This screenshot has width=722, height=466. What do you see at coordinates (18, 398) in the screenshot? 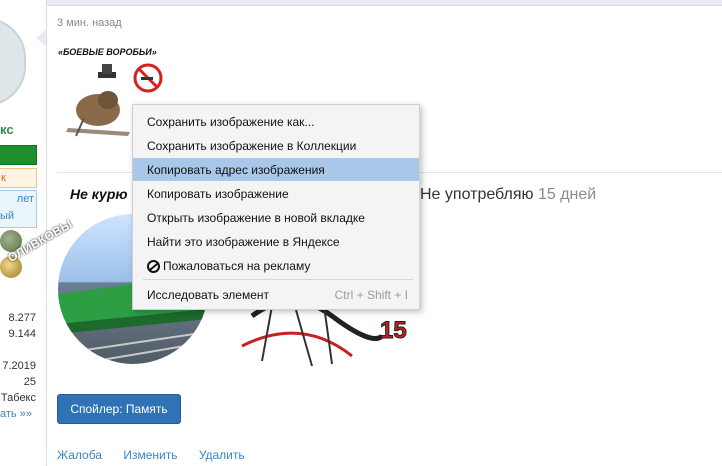
I see `stat-value: Табекс` at bounding box center [18, 398].